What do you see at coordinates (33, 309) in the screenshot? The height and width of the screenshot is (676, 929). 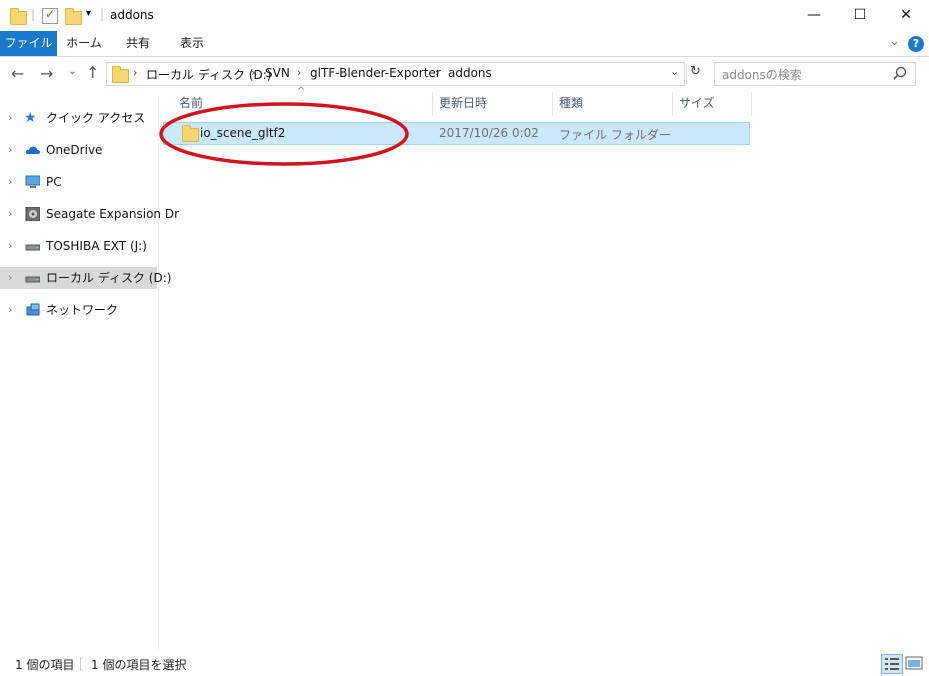 I see `network-icon` at bounding box center [33, 309].